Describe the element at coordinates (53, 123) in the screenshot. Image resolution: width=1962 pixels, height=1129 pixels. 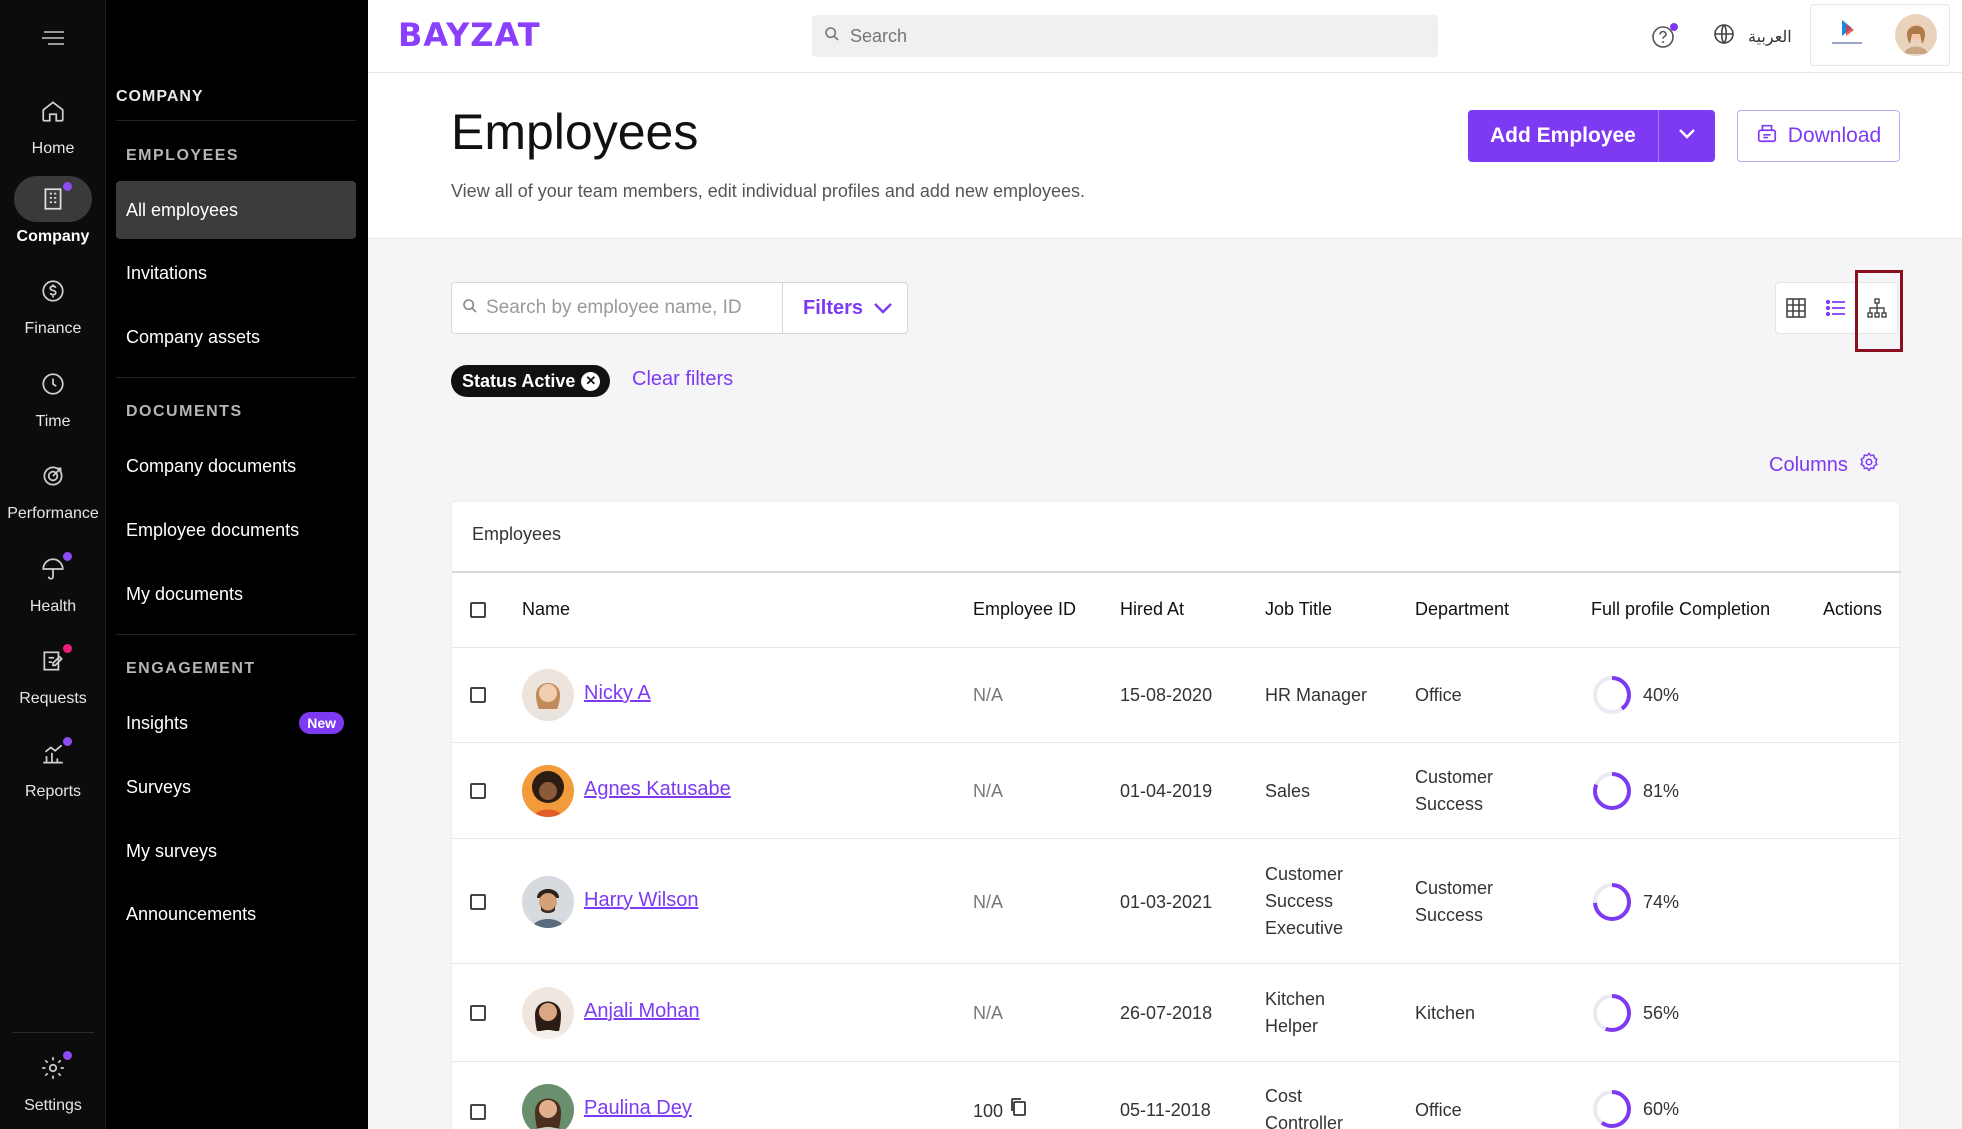
I see `rail-item-home: Home` at that location.